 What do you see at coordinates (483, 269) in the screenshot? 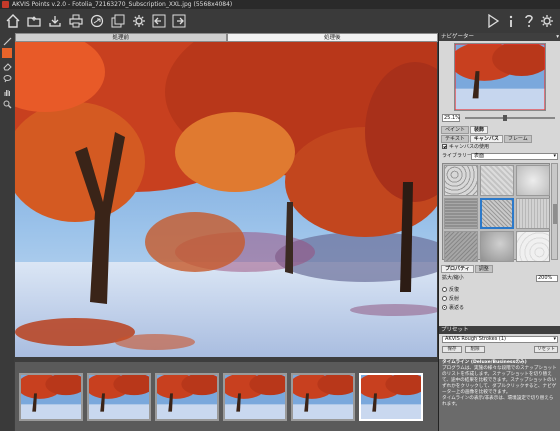
I see `tab-adjust: 調整` at bounding box center [483, 269].